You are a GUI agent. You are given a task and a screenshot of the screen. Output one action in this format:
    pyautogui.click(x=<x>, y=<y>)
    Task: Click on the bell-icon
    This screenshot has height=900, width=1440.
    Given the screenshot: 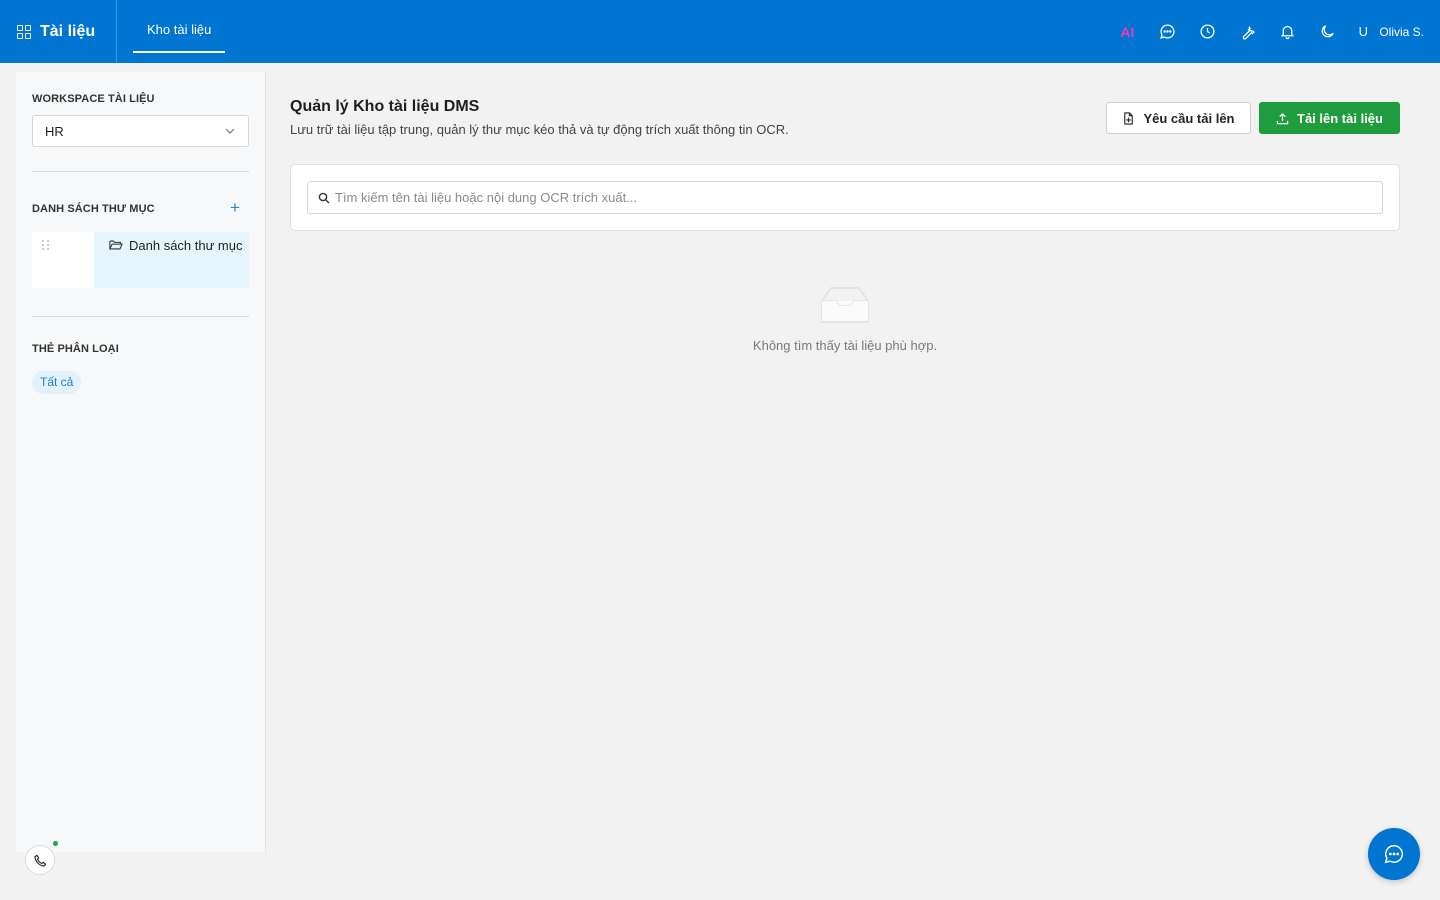 What is the action you would take?
    pyautogui.click(x=1287, y=32)
    